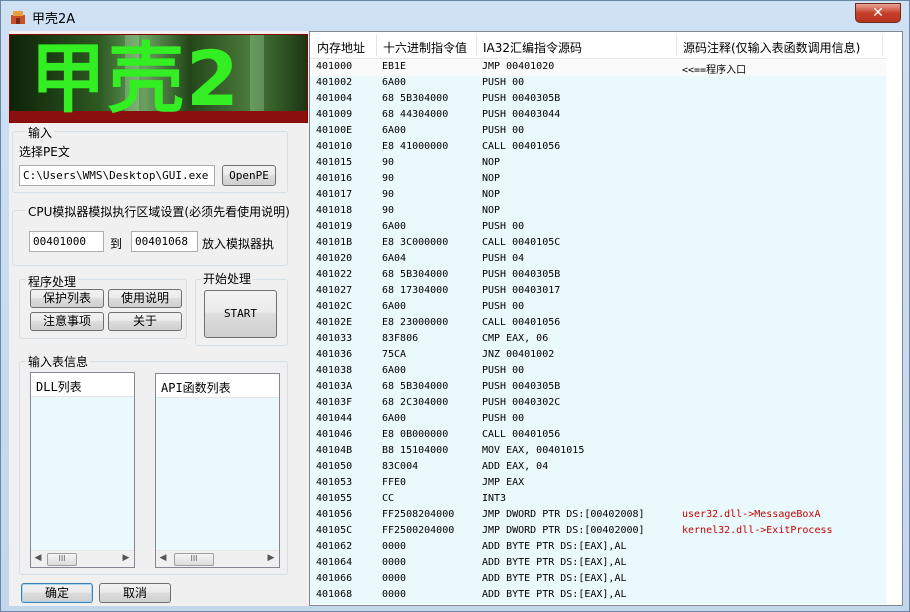  I want to click on table-row: 401033 83F806 CMP EAX, 06, so click(598, 340).